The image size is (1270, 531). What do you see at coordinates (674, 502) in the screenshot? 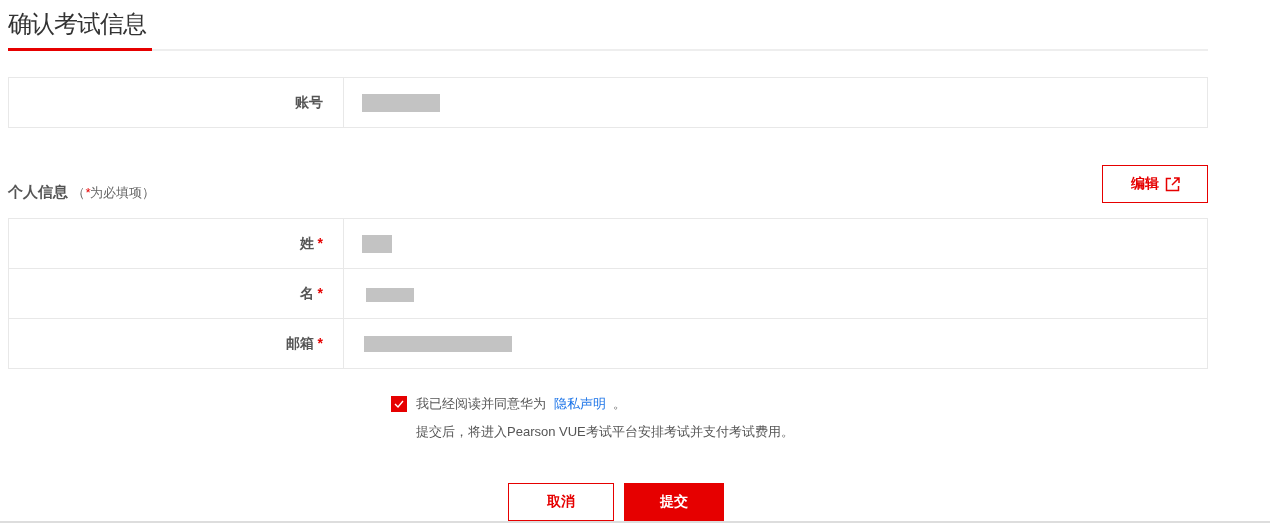
I see `submit-button: 提交` at bounding box center [674, 502].